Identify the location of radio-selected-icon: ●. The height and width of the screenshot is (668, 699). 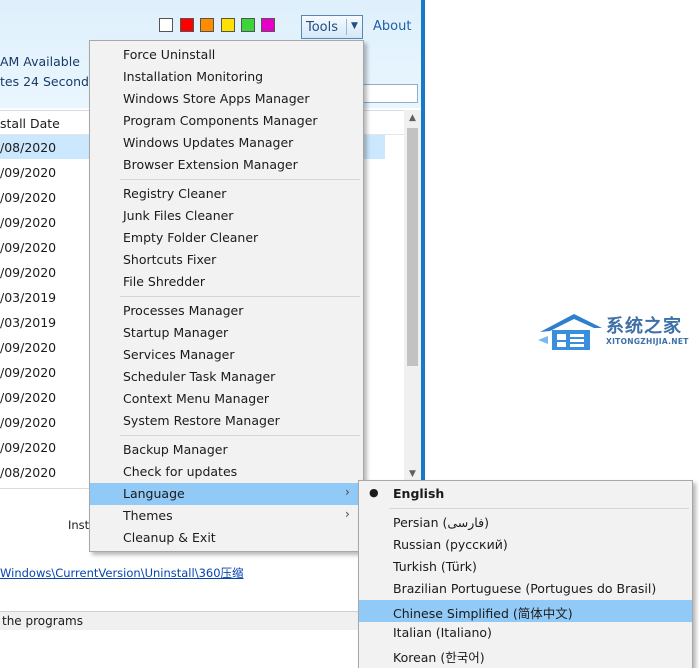
(374, 492).